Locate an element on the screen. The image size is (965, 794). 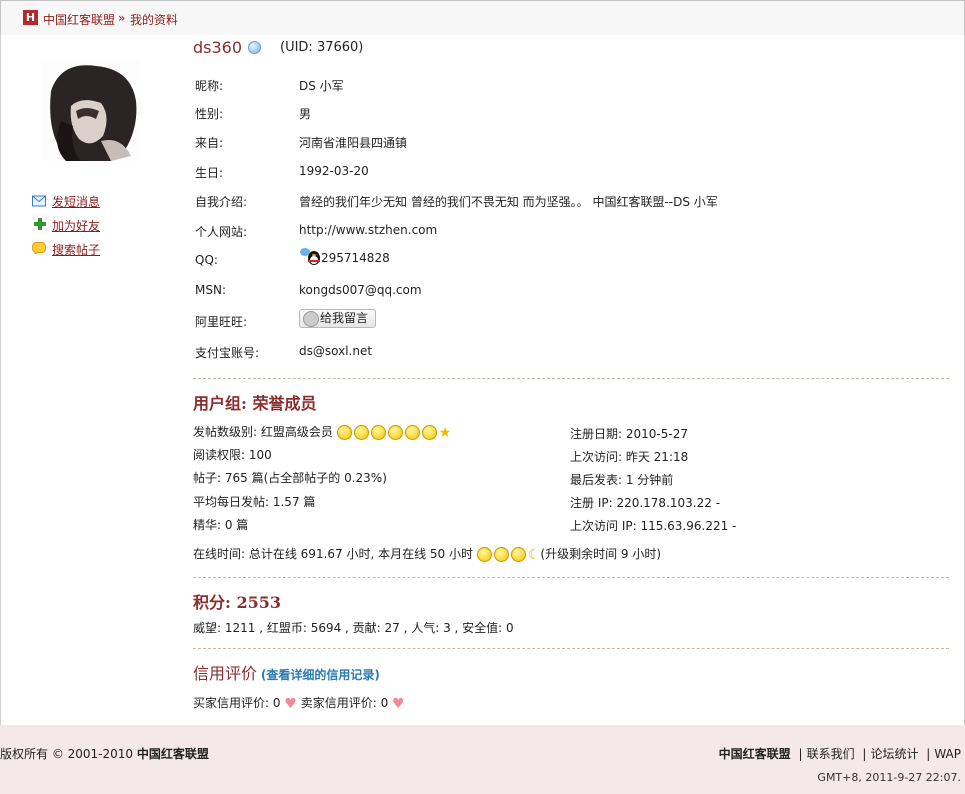
search-posts-link: 搜索帖子 is located at coordinates (66, 249).